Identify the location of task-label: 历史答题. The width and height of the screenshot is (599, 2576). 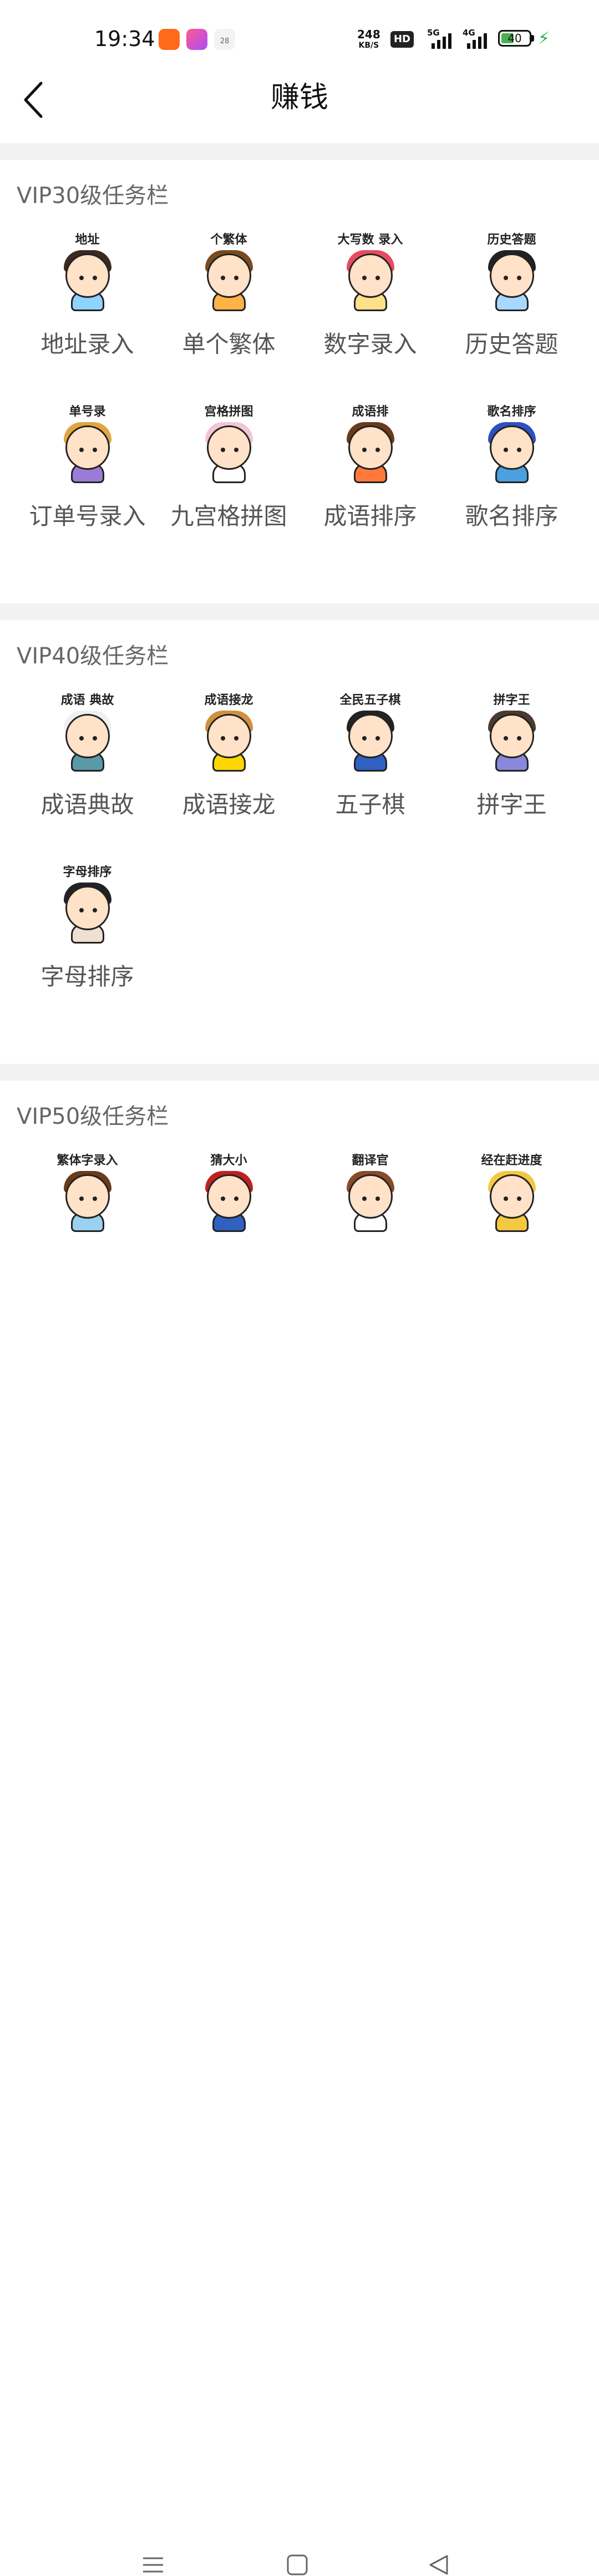
(512, 344).